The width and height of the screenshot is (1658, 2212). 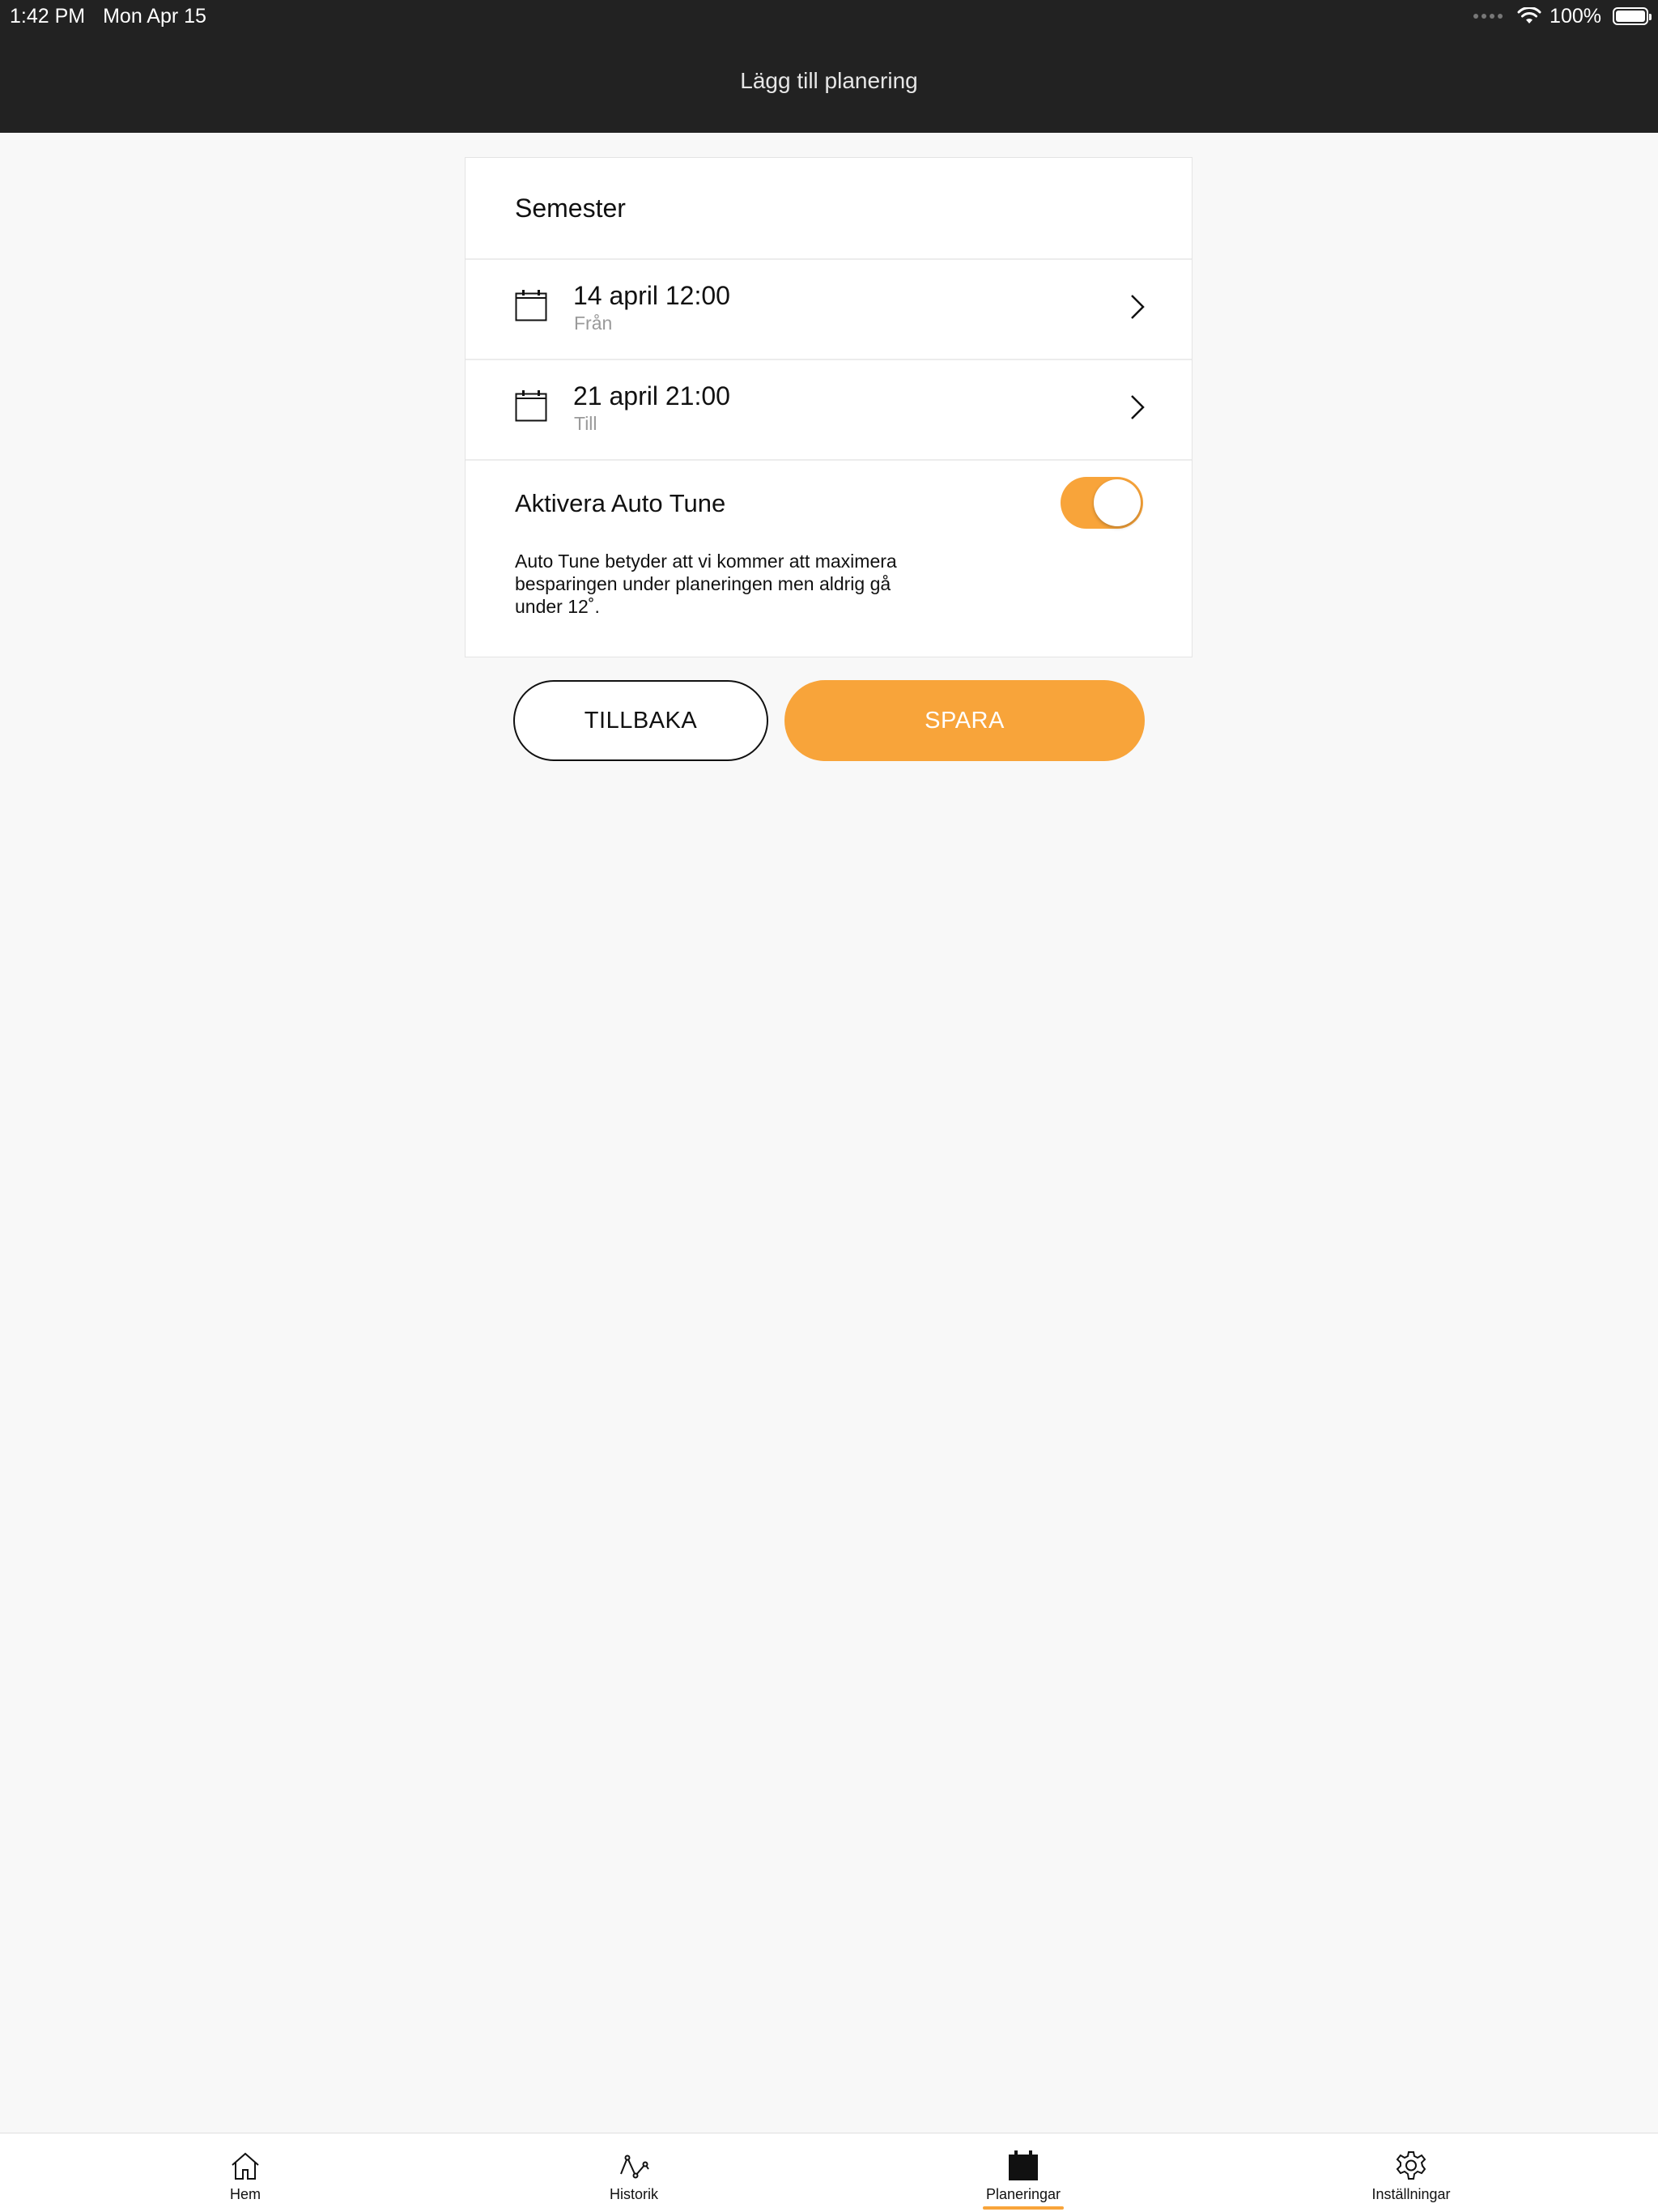 I want to click on tab-label: Planeringar, so click(x=1023, y=2194).